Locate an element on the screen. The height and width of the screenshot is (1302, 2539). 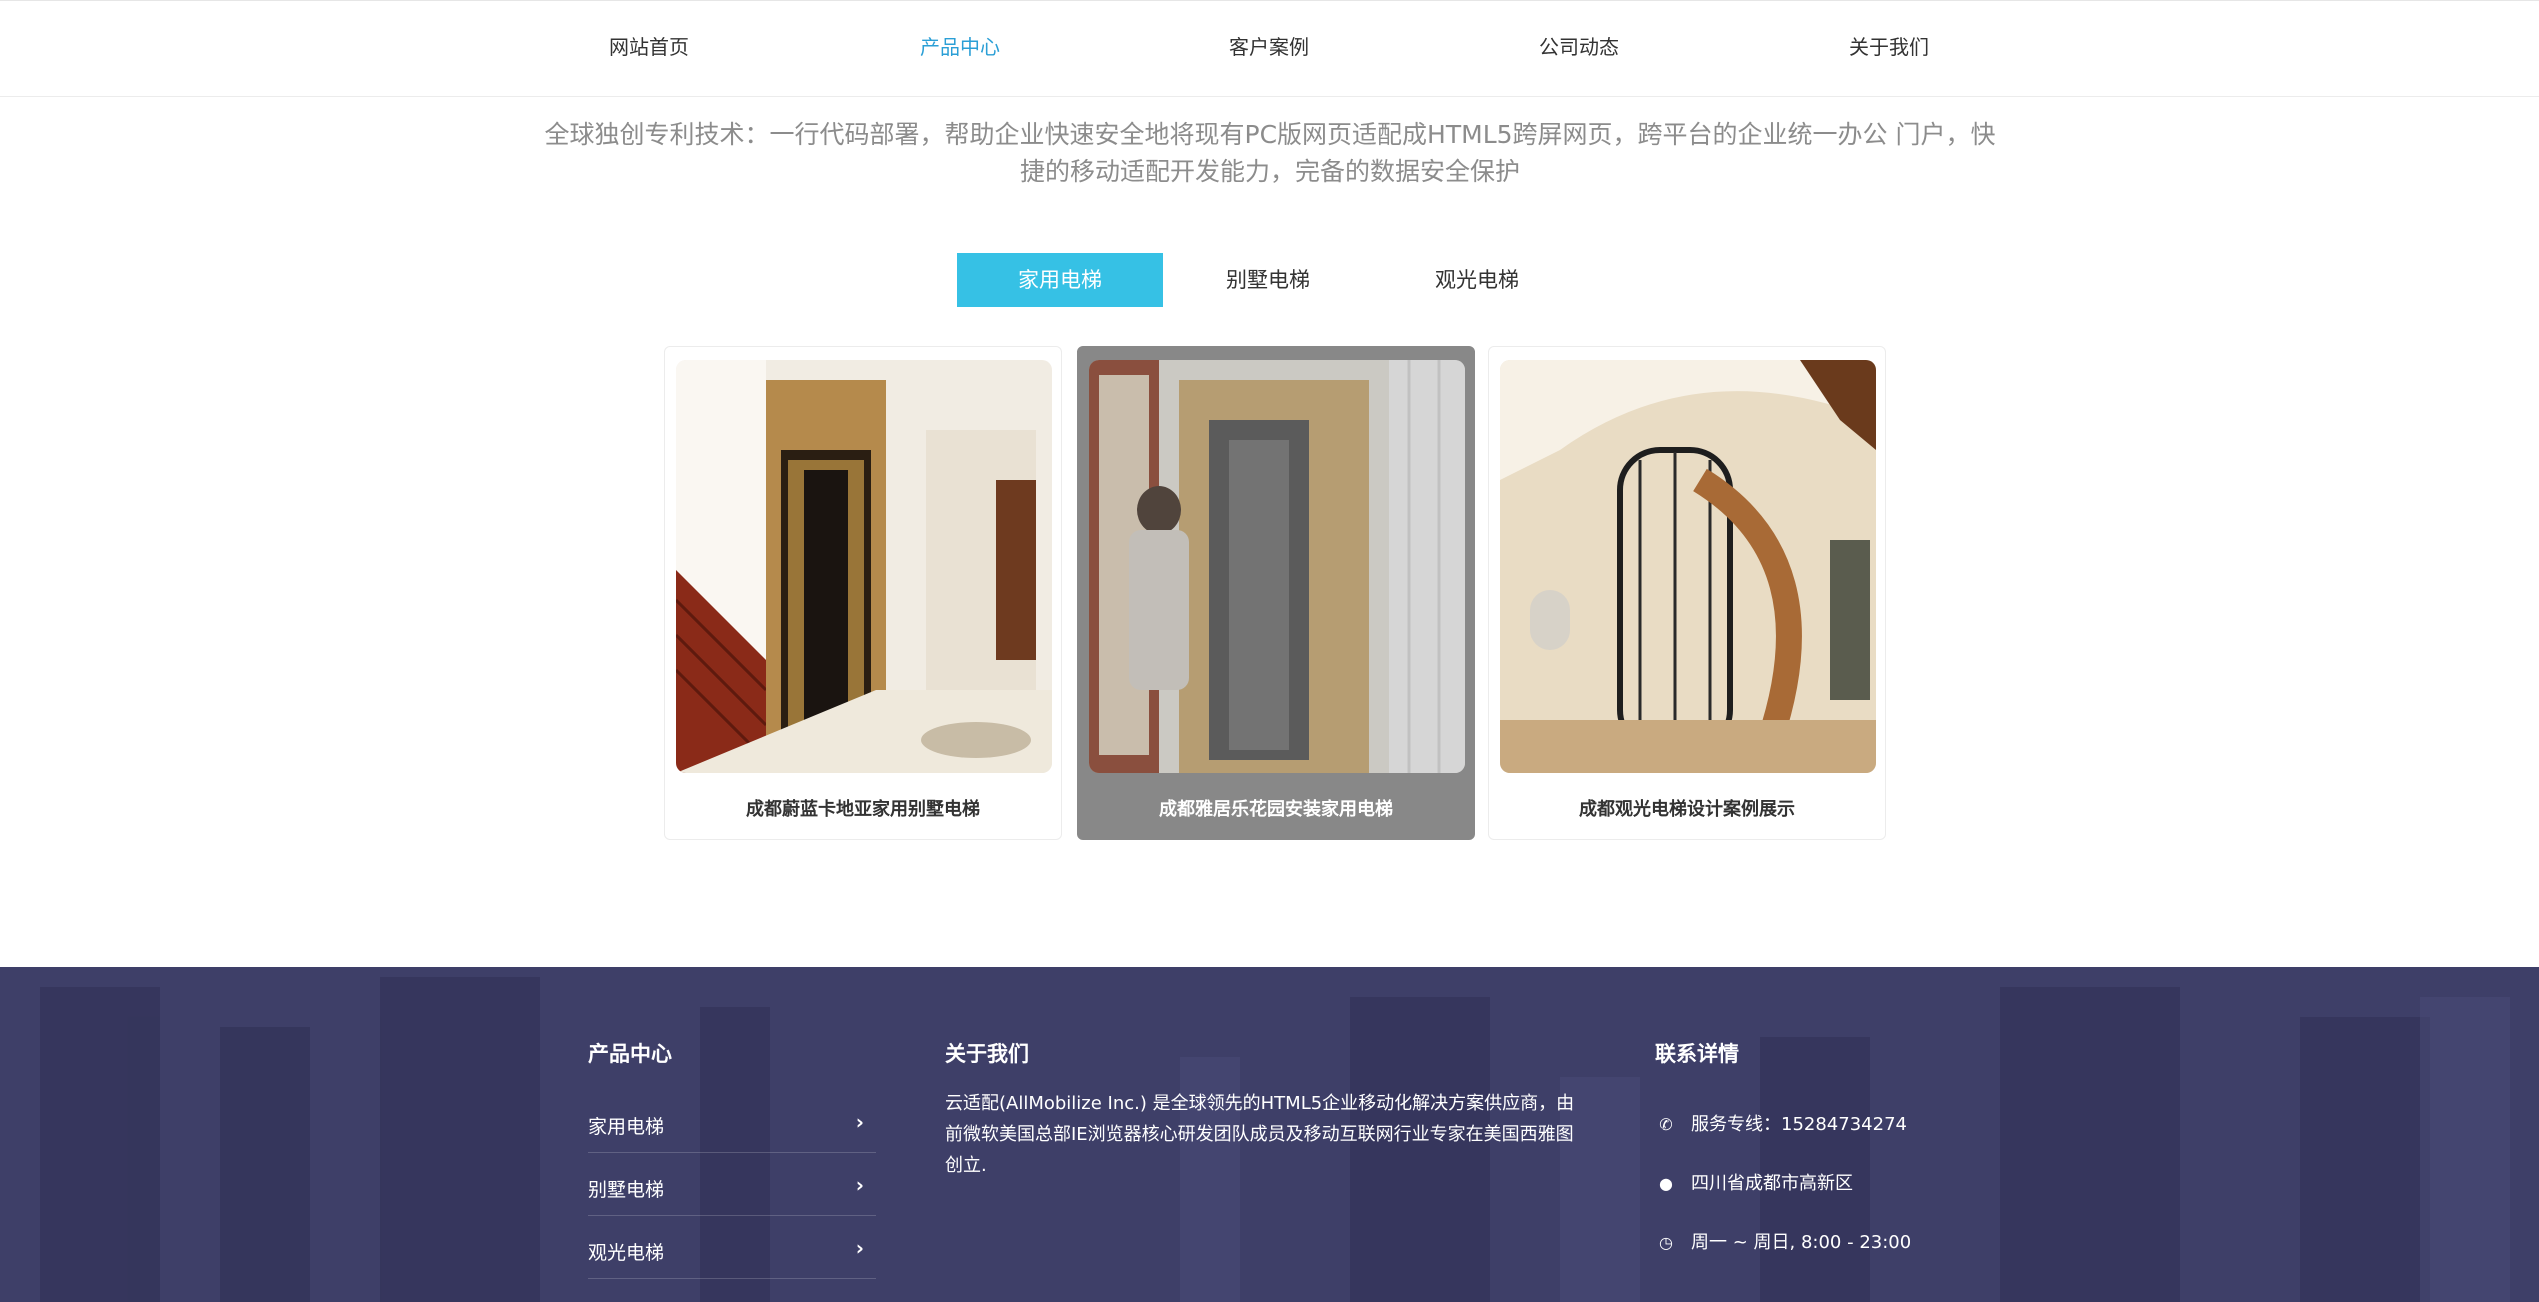
nav-news: 公司动态 is located at coordinates (1579, 45).